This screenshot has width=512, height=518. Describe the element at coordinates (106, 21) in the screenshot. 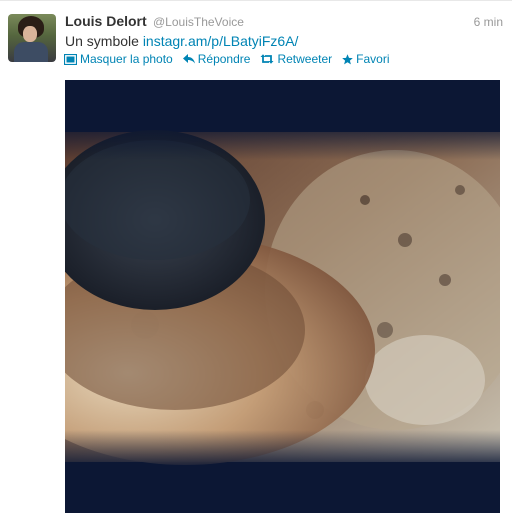

I see `author-name: Louis Delort` at that location.